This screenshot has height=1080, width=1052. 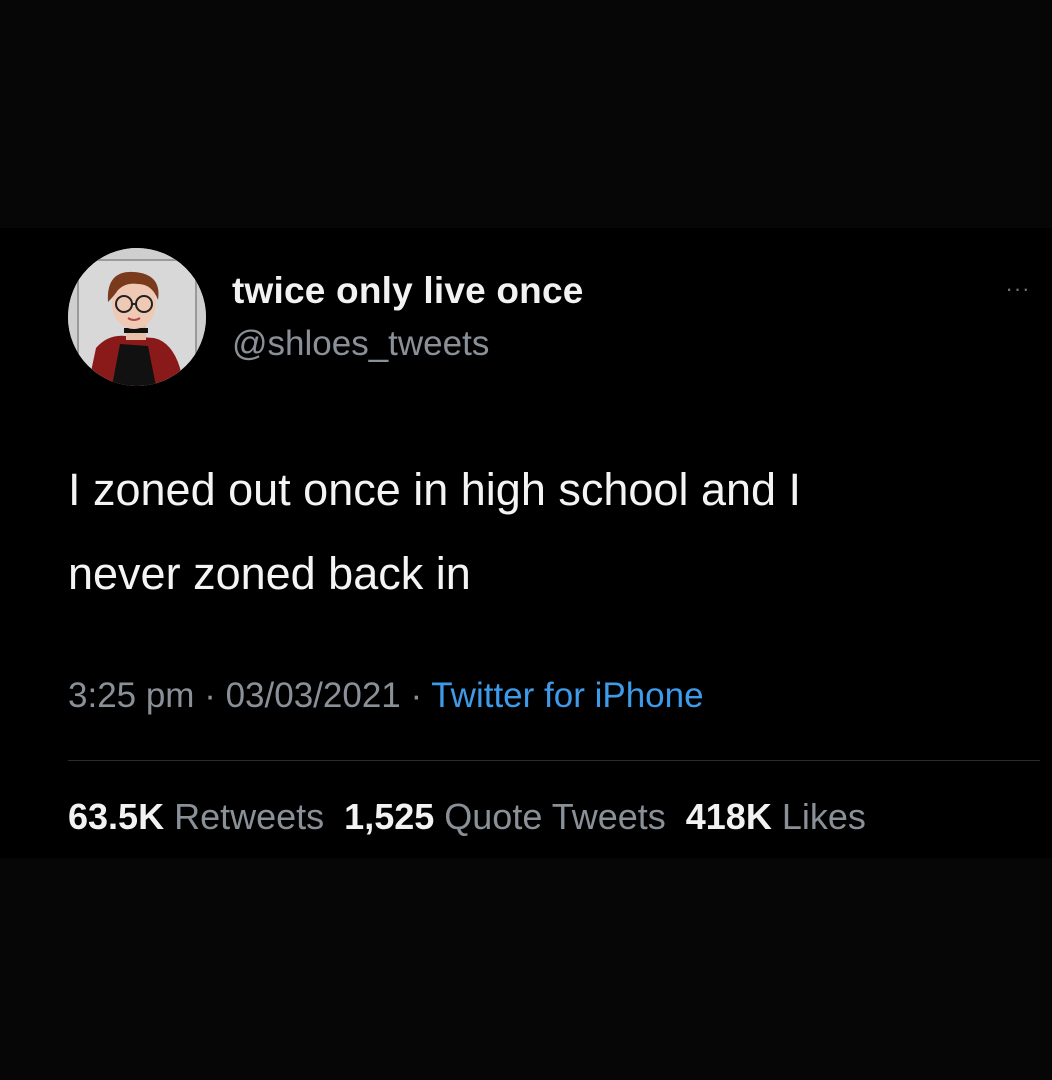 I want to click on retweets-count: 63.5K, so click(x=116, y=816).